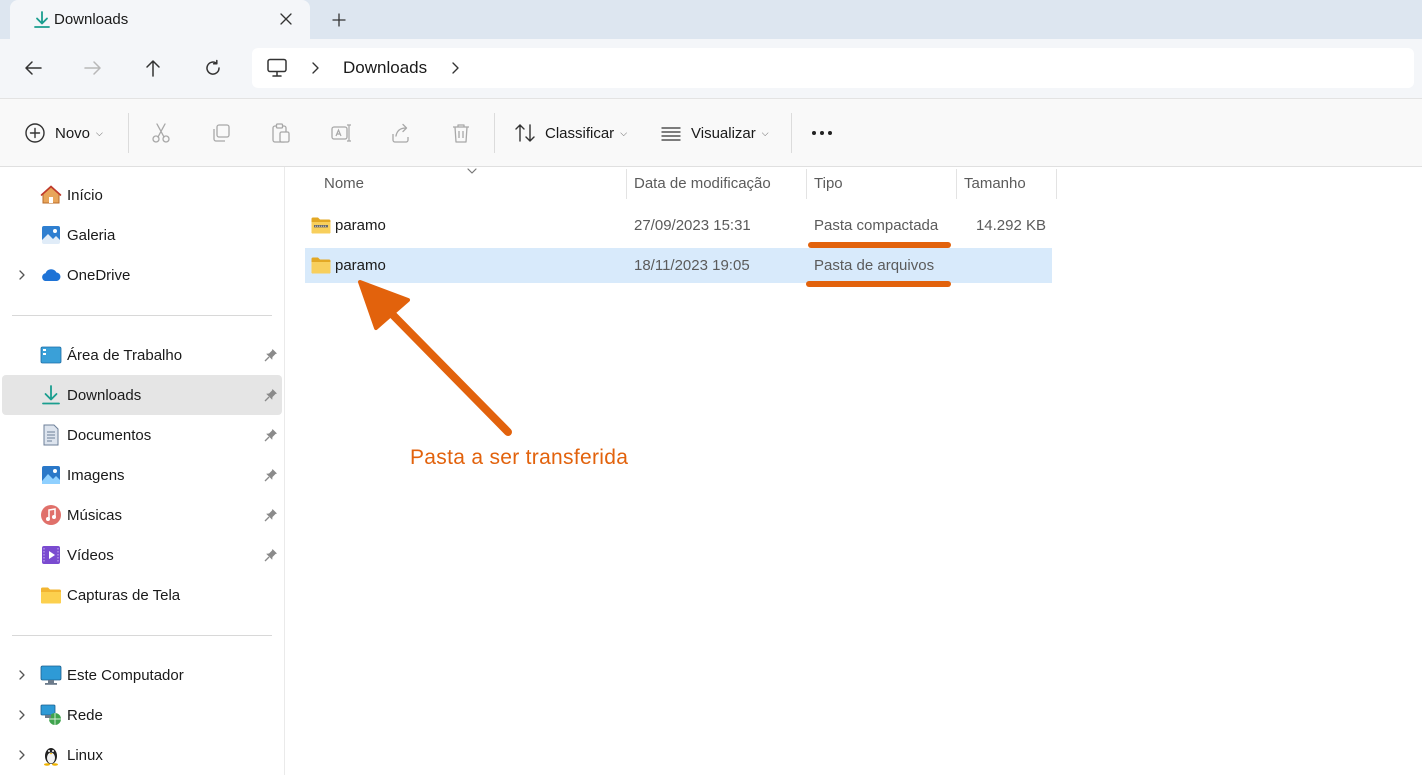 The height and width of the screenshot is (775, 1422). Describe the element at coordinates (51, 475) in the screenshot. I see `image-icon` at that location.